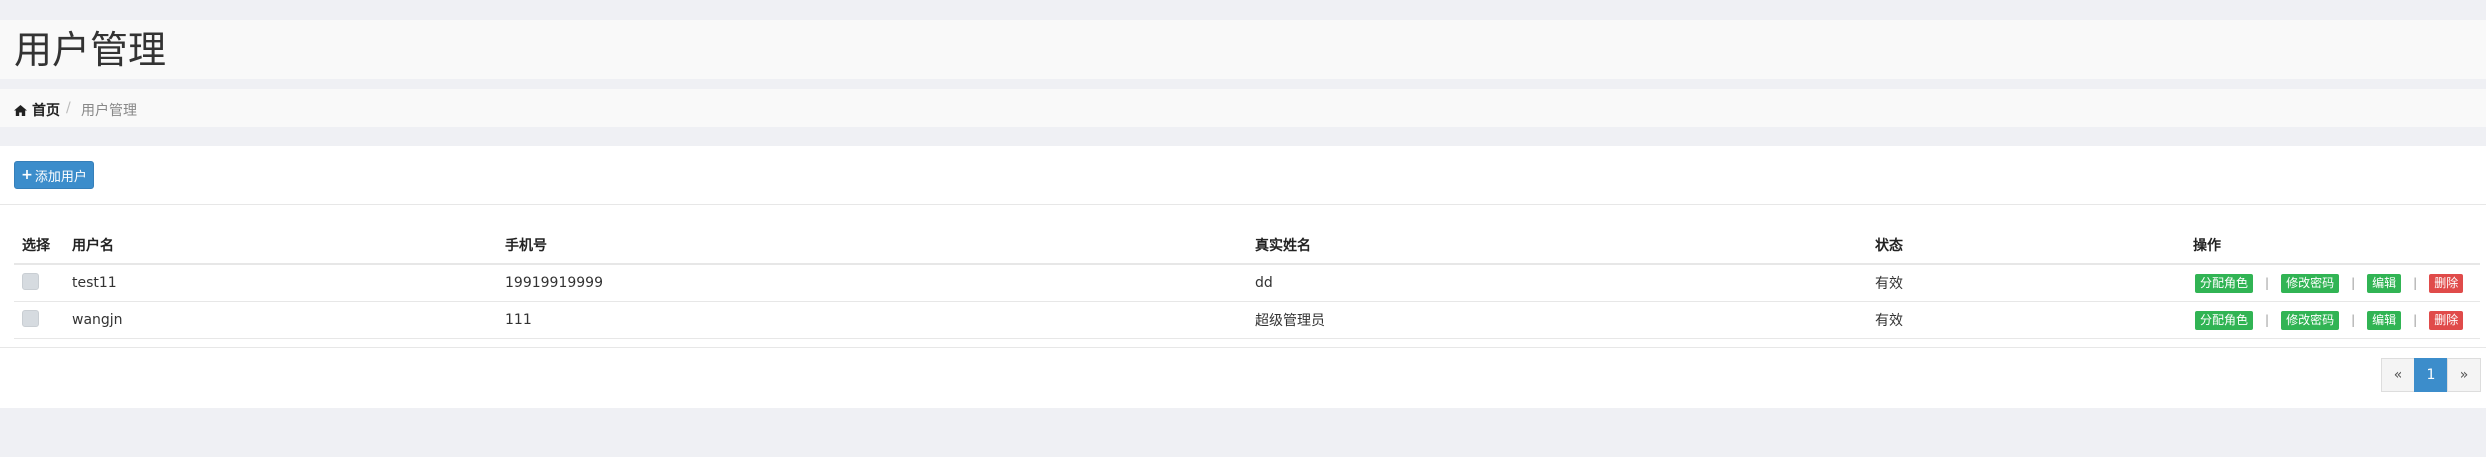  I want to click on column-header-status: 状态, so click(2026, 245).